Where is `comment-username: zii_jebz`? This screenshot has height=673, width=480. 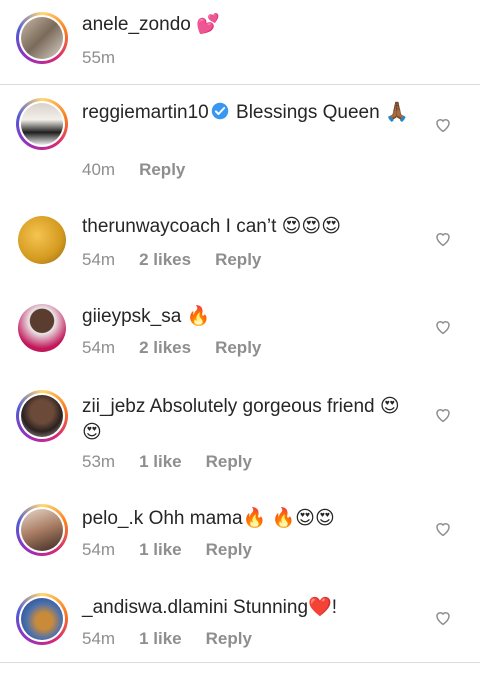 comment-username: zii_jebz is located at coordinates (113, 406).